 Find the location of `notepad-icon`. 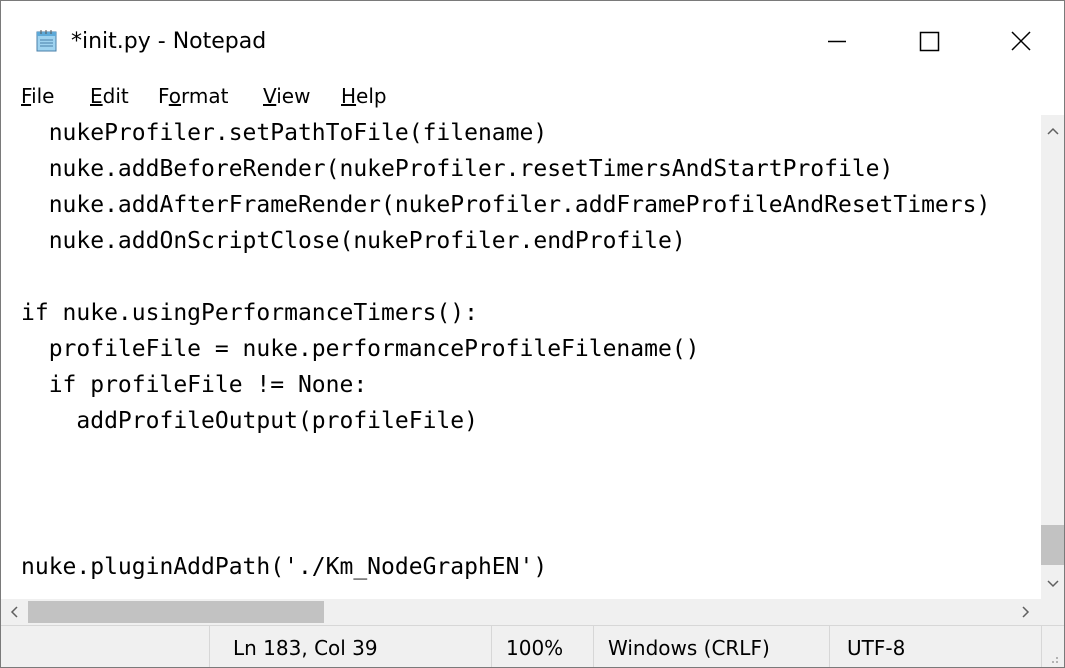

notepad-icon is located at coordinates (47, 41).